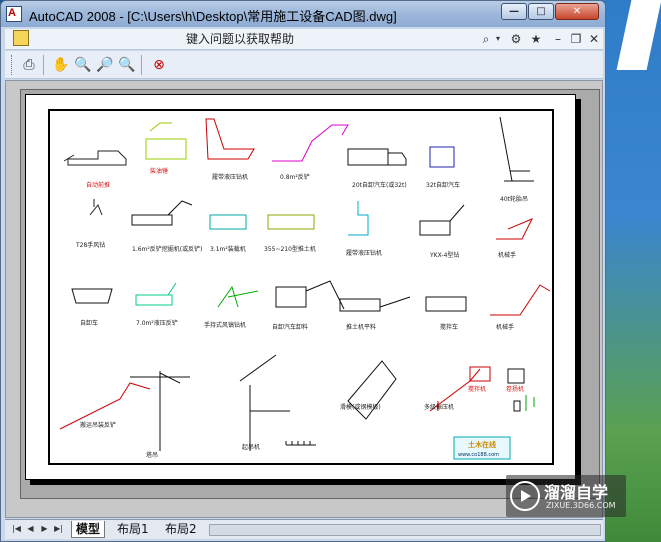 Image resolution: width=661 pixels, height=542 pixels. Describe the element at coordinates (290, 327) in the screenshot. I see `label: 自卸汽车卸料` at that location.